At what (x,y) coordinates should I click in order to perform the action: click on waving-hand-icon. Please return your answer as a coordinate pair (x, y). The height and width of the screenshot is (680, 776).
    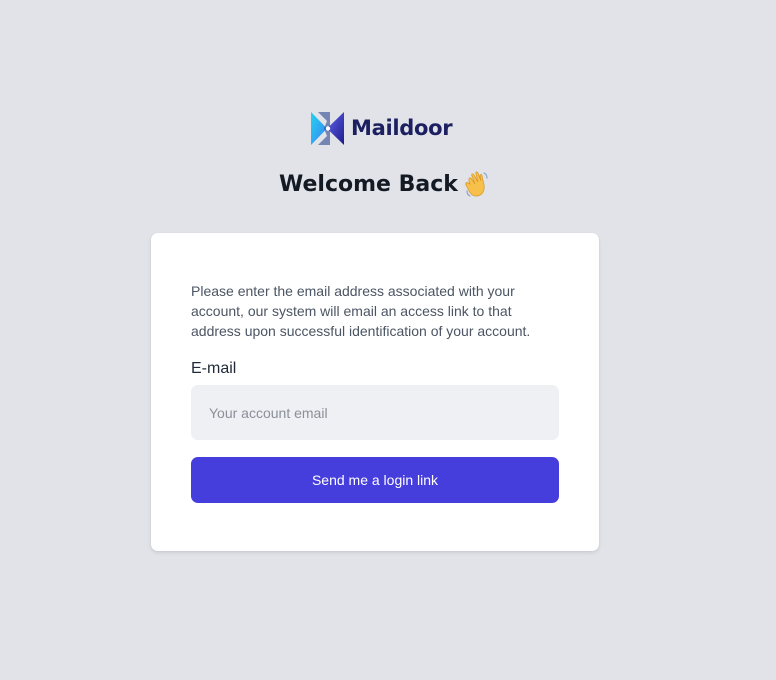
    Looking at the image, I should click on (476, 184).